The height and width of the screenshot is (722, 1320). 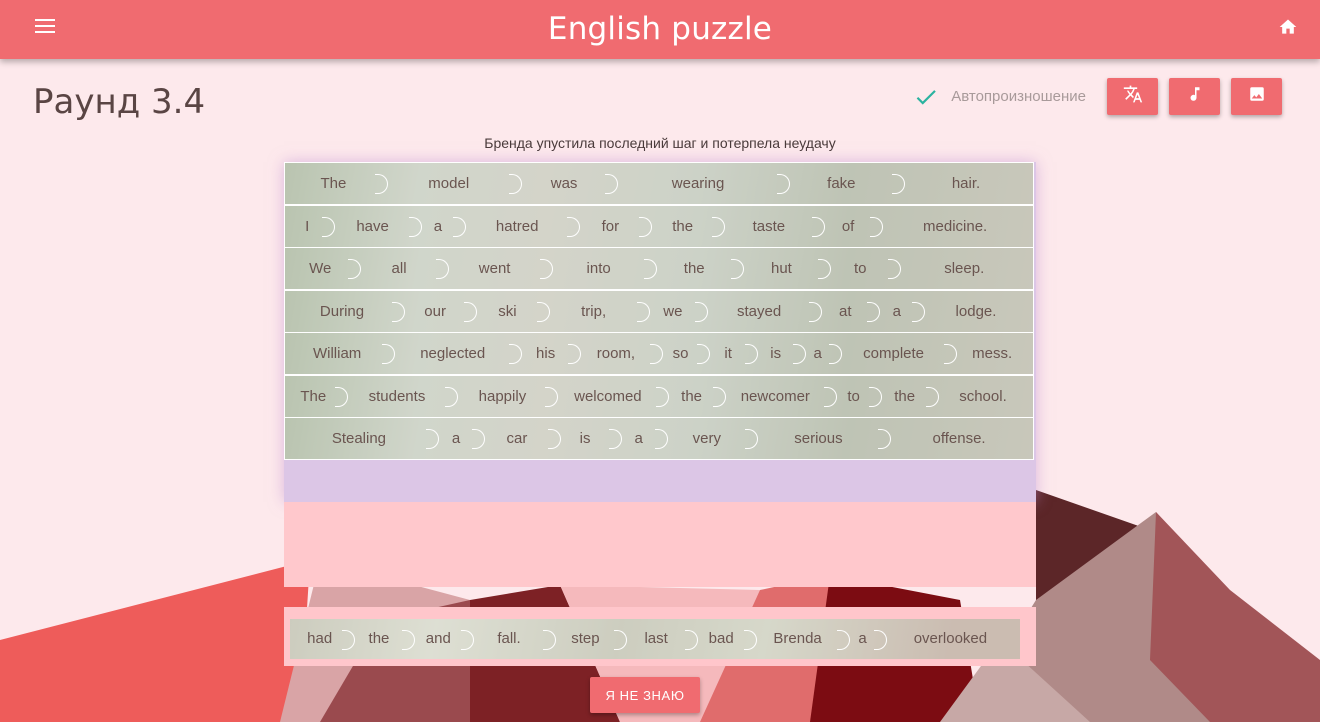 What do you see at coordinates (731, 353) in the screenshot?
I see `row-piece: it` at bounding box center [731, 353].